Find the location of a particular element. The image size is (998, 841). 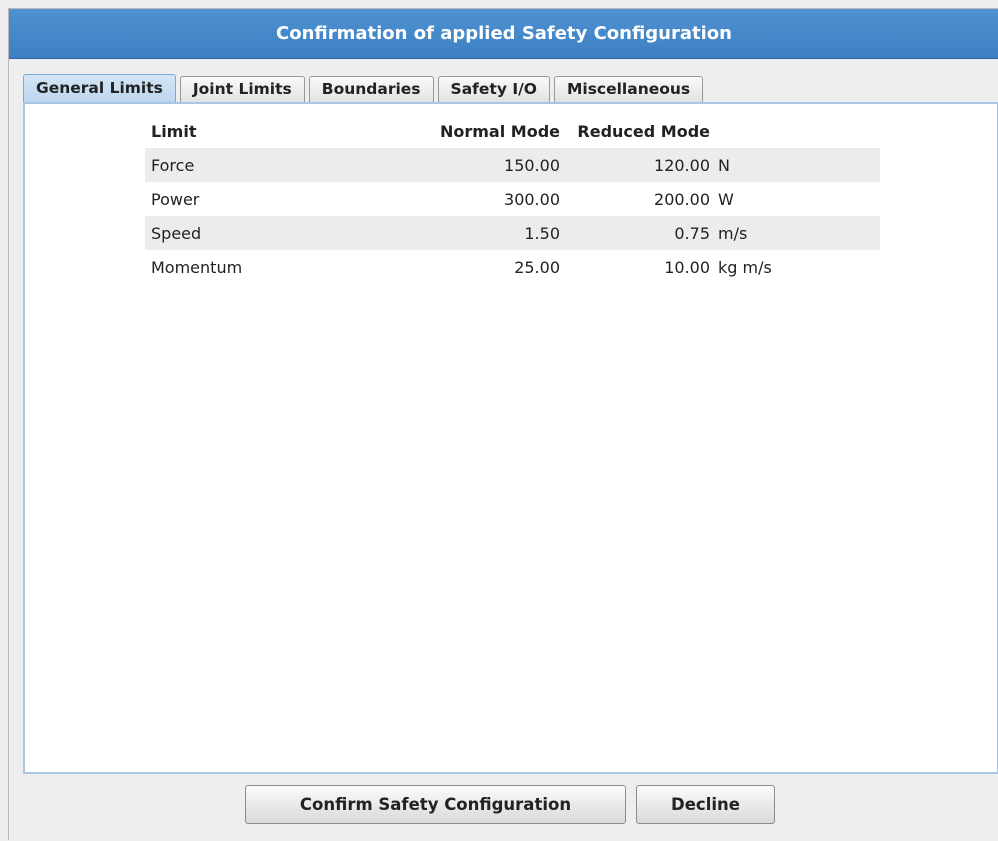

row-limit-name: Momentum is located at coordinates (197, 267).